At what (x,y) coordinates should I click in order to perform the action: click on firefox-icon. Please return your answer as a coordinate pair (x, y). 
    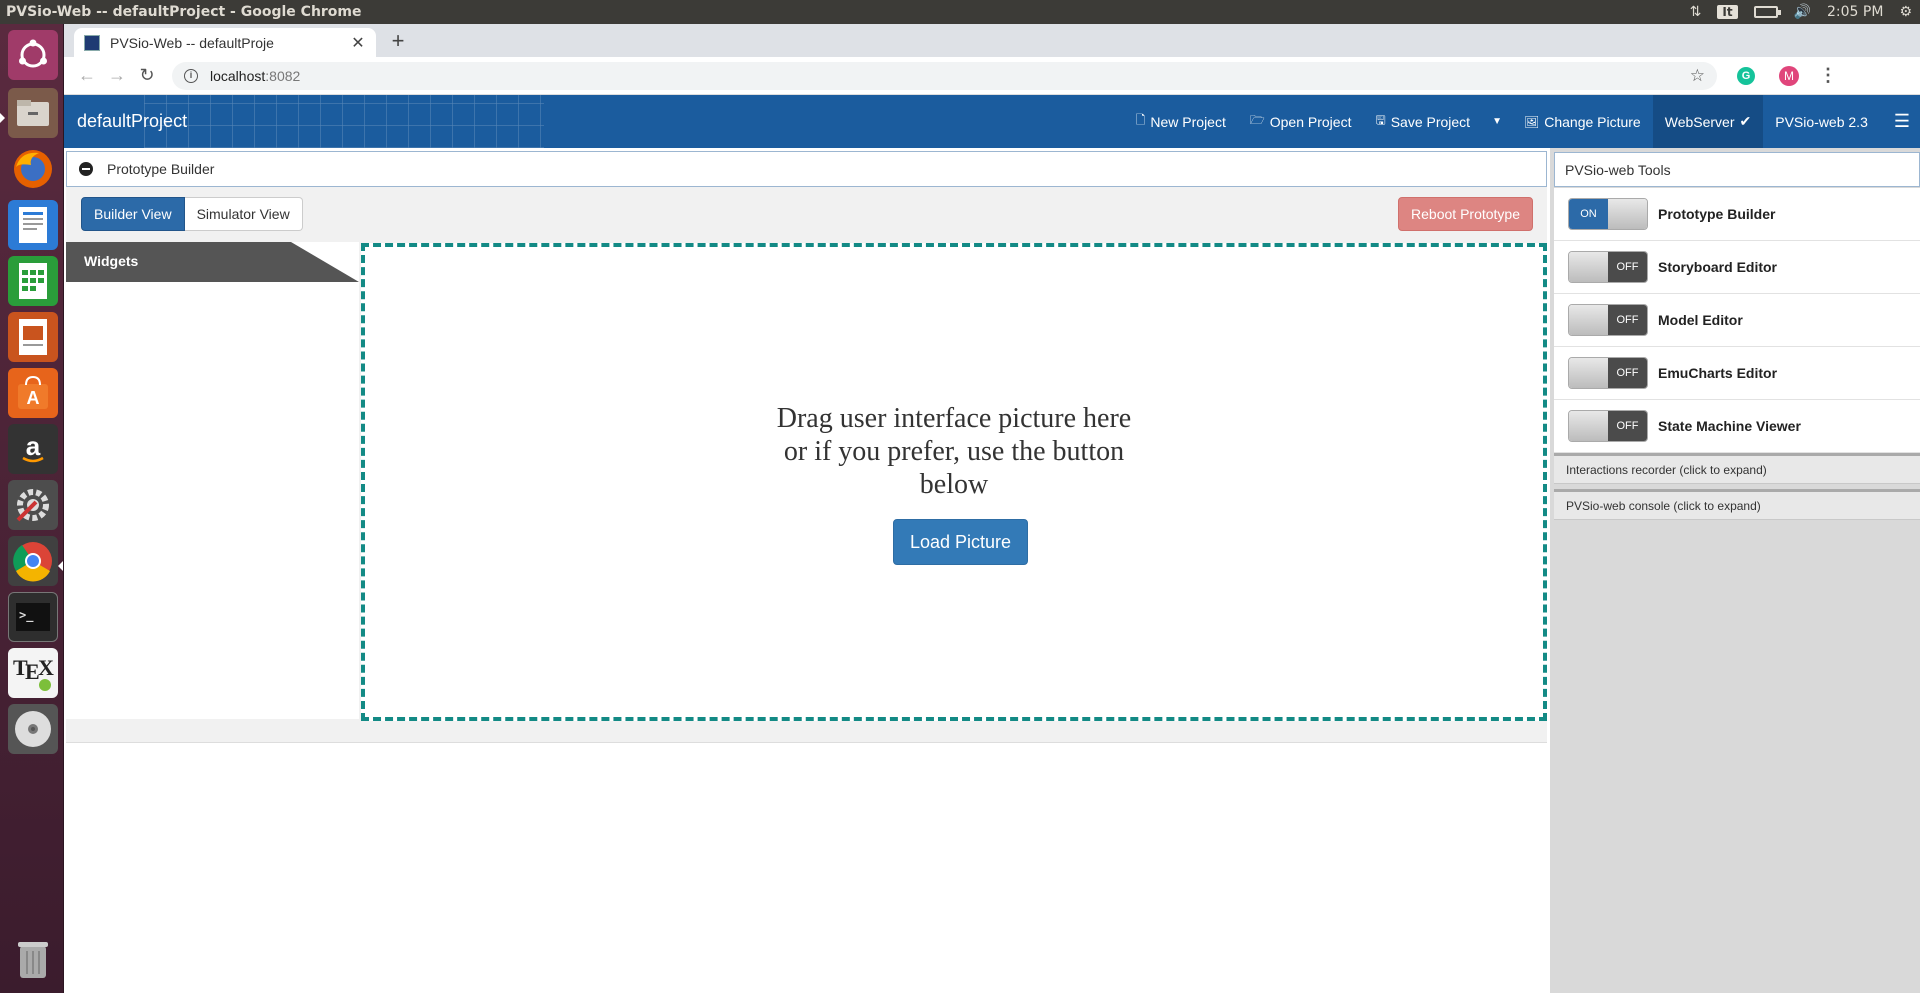
    Looking at the image, I should click on (33, 169).